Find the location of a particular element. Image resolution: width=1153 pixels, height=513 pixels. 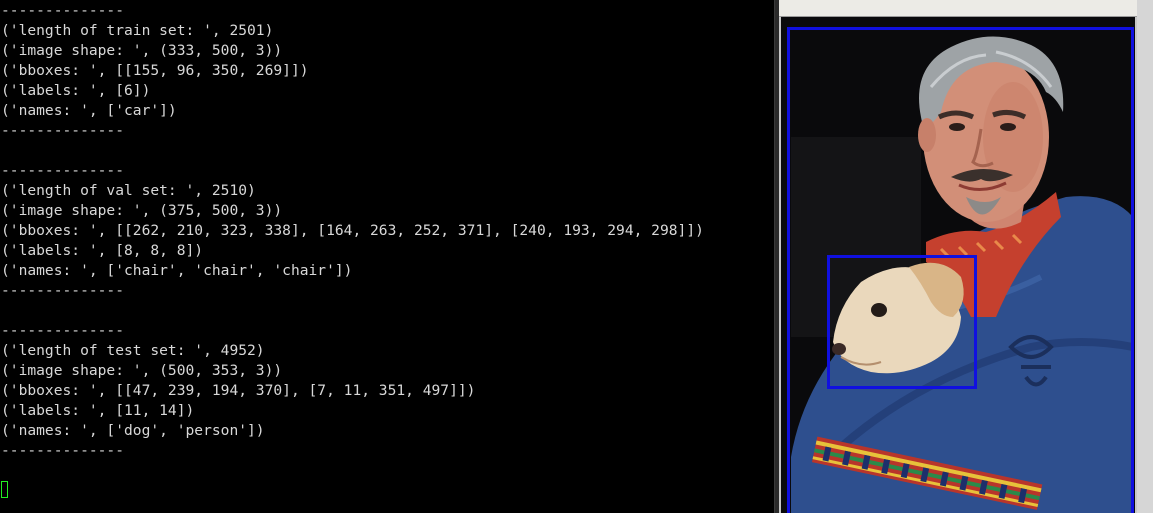

terminal-line: ('length of val set: ', 2510) is located at coordinates (128, 190).